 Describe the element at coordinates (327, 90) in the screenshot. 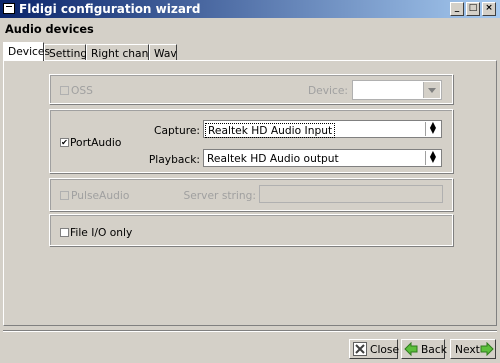

I see `oss-device-label: Device:` at that location.